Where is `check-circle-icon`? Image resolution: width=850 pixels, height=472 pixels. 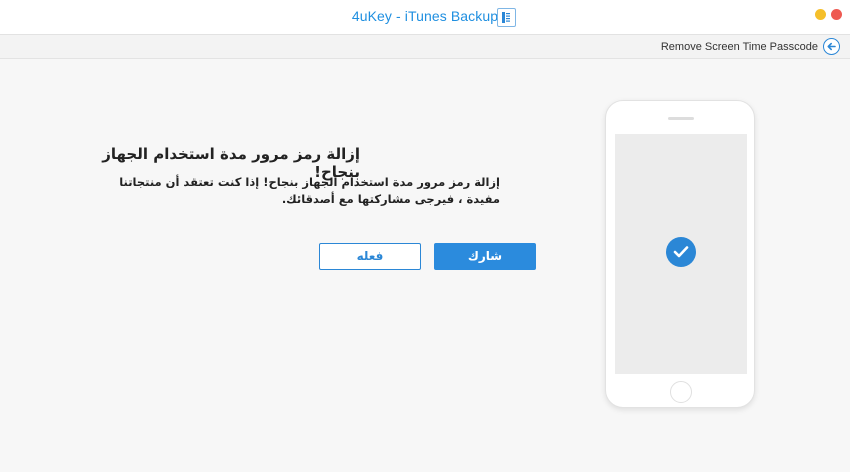 check-circle-icon is located at coordinates (681, 252).